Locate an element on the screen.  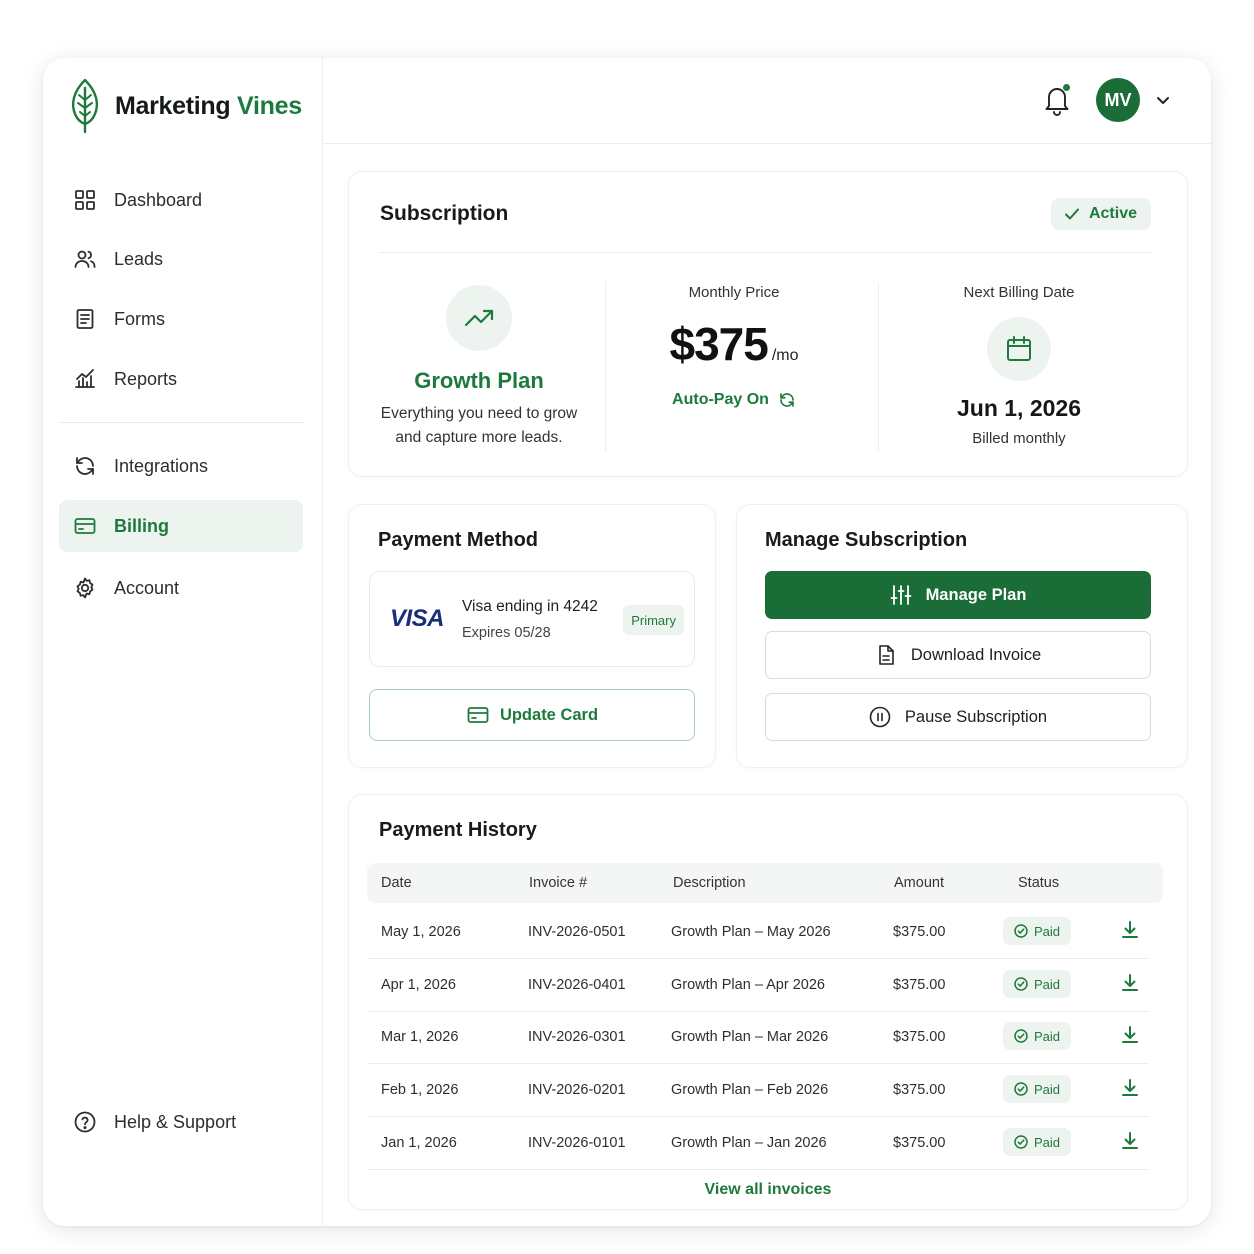
download-invoice-button: Download Invoice is located at coordinates (958, 655).